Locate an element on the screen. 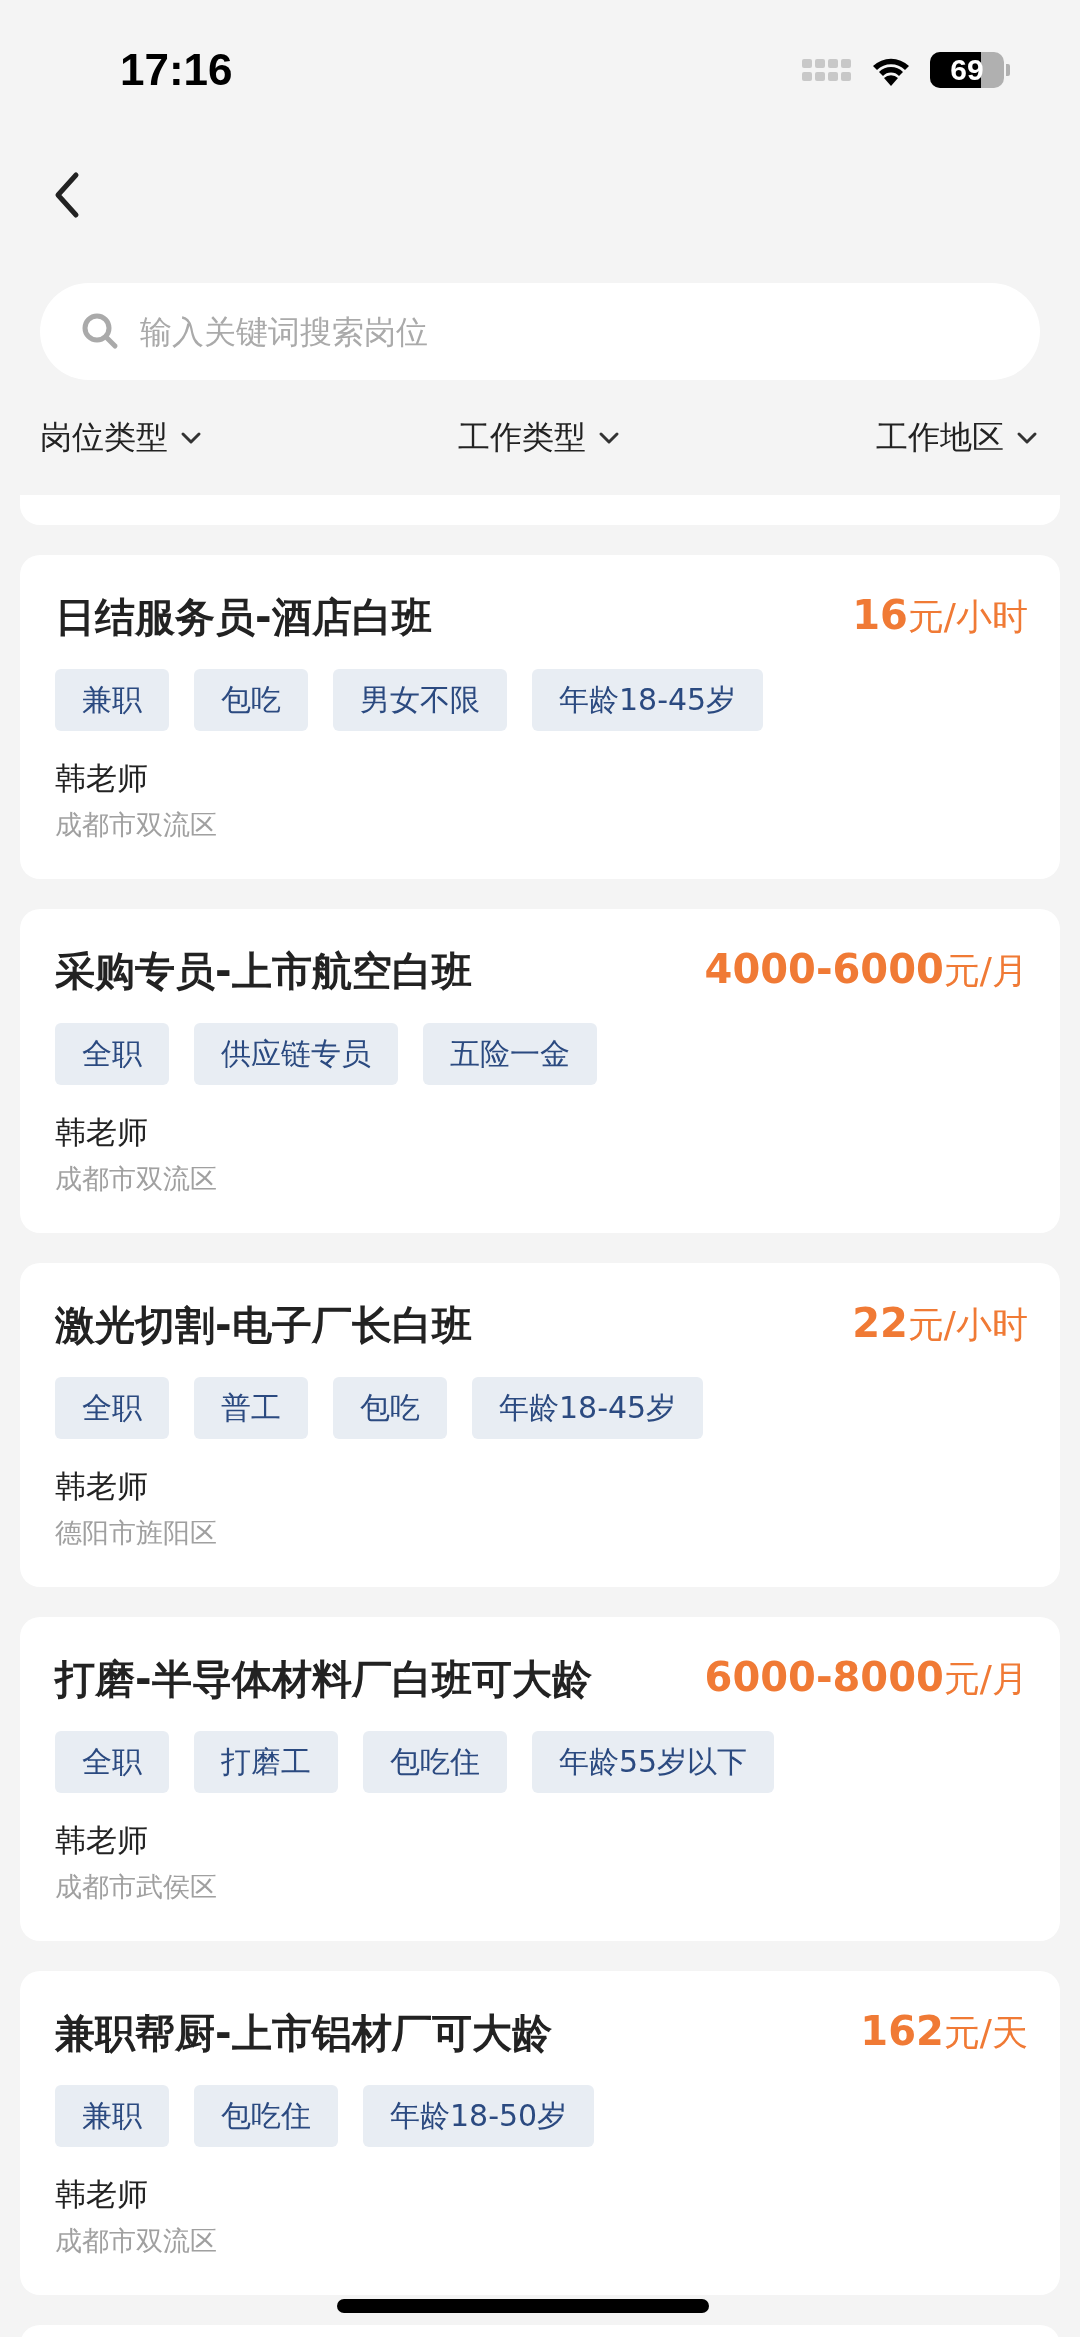 The height and width of the screenshot is (2337, 1080). job-title: 采购专员-上市航空白班 is located at coordinates (263, 971).